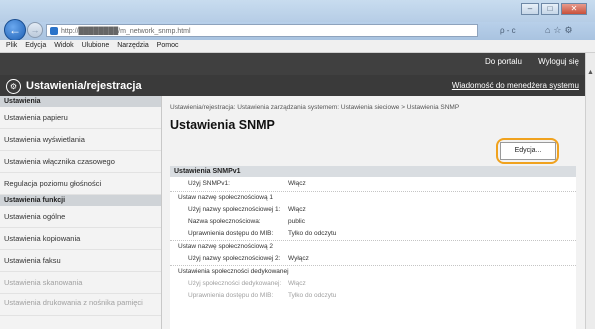  Describe the element at coordinates (209, 183) in the screenshot. I see `use-snmpv1-label: Użyj SNMPv1:` at that location.